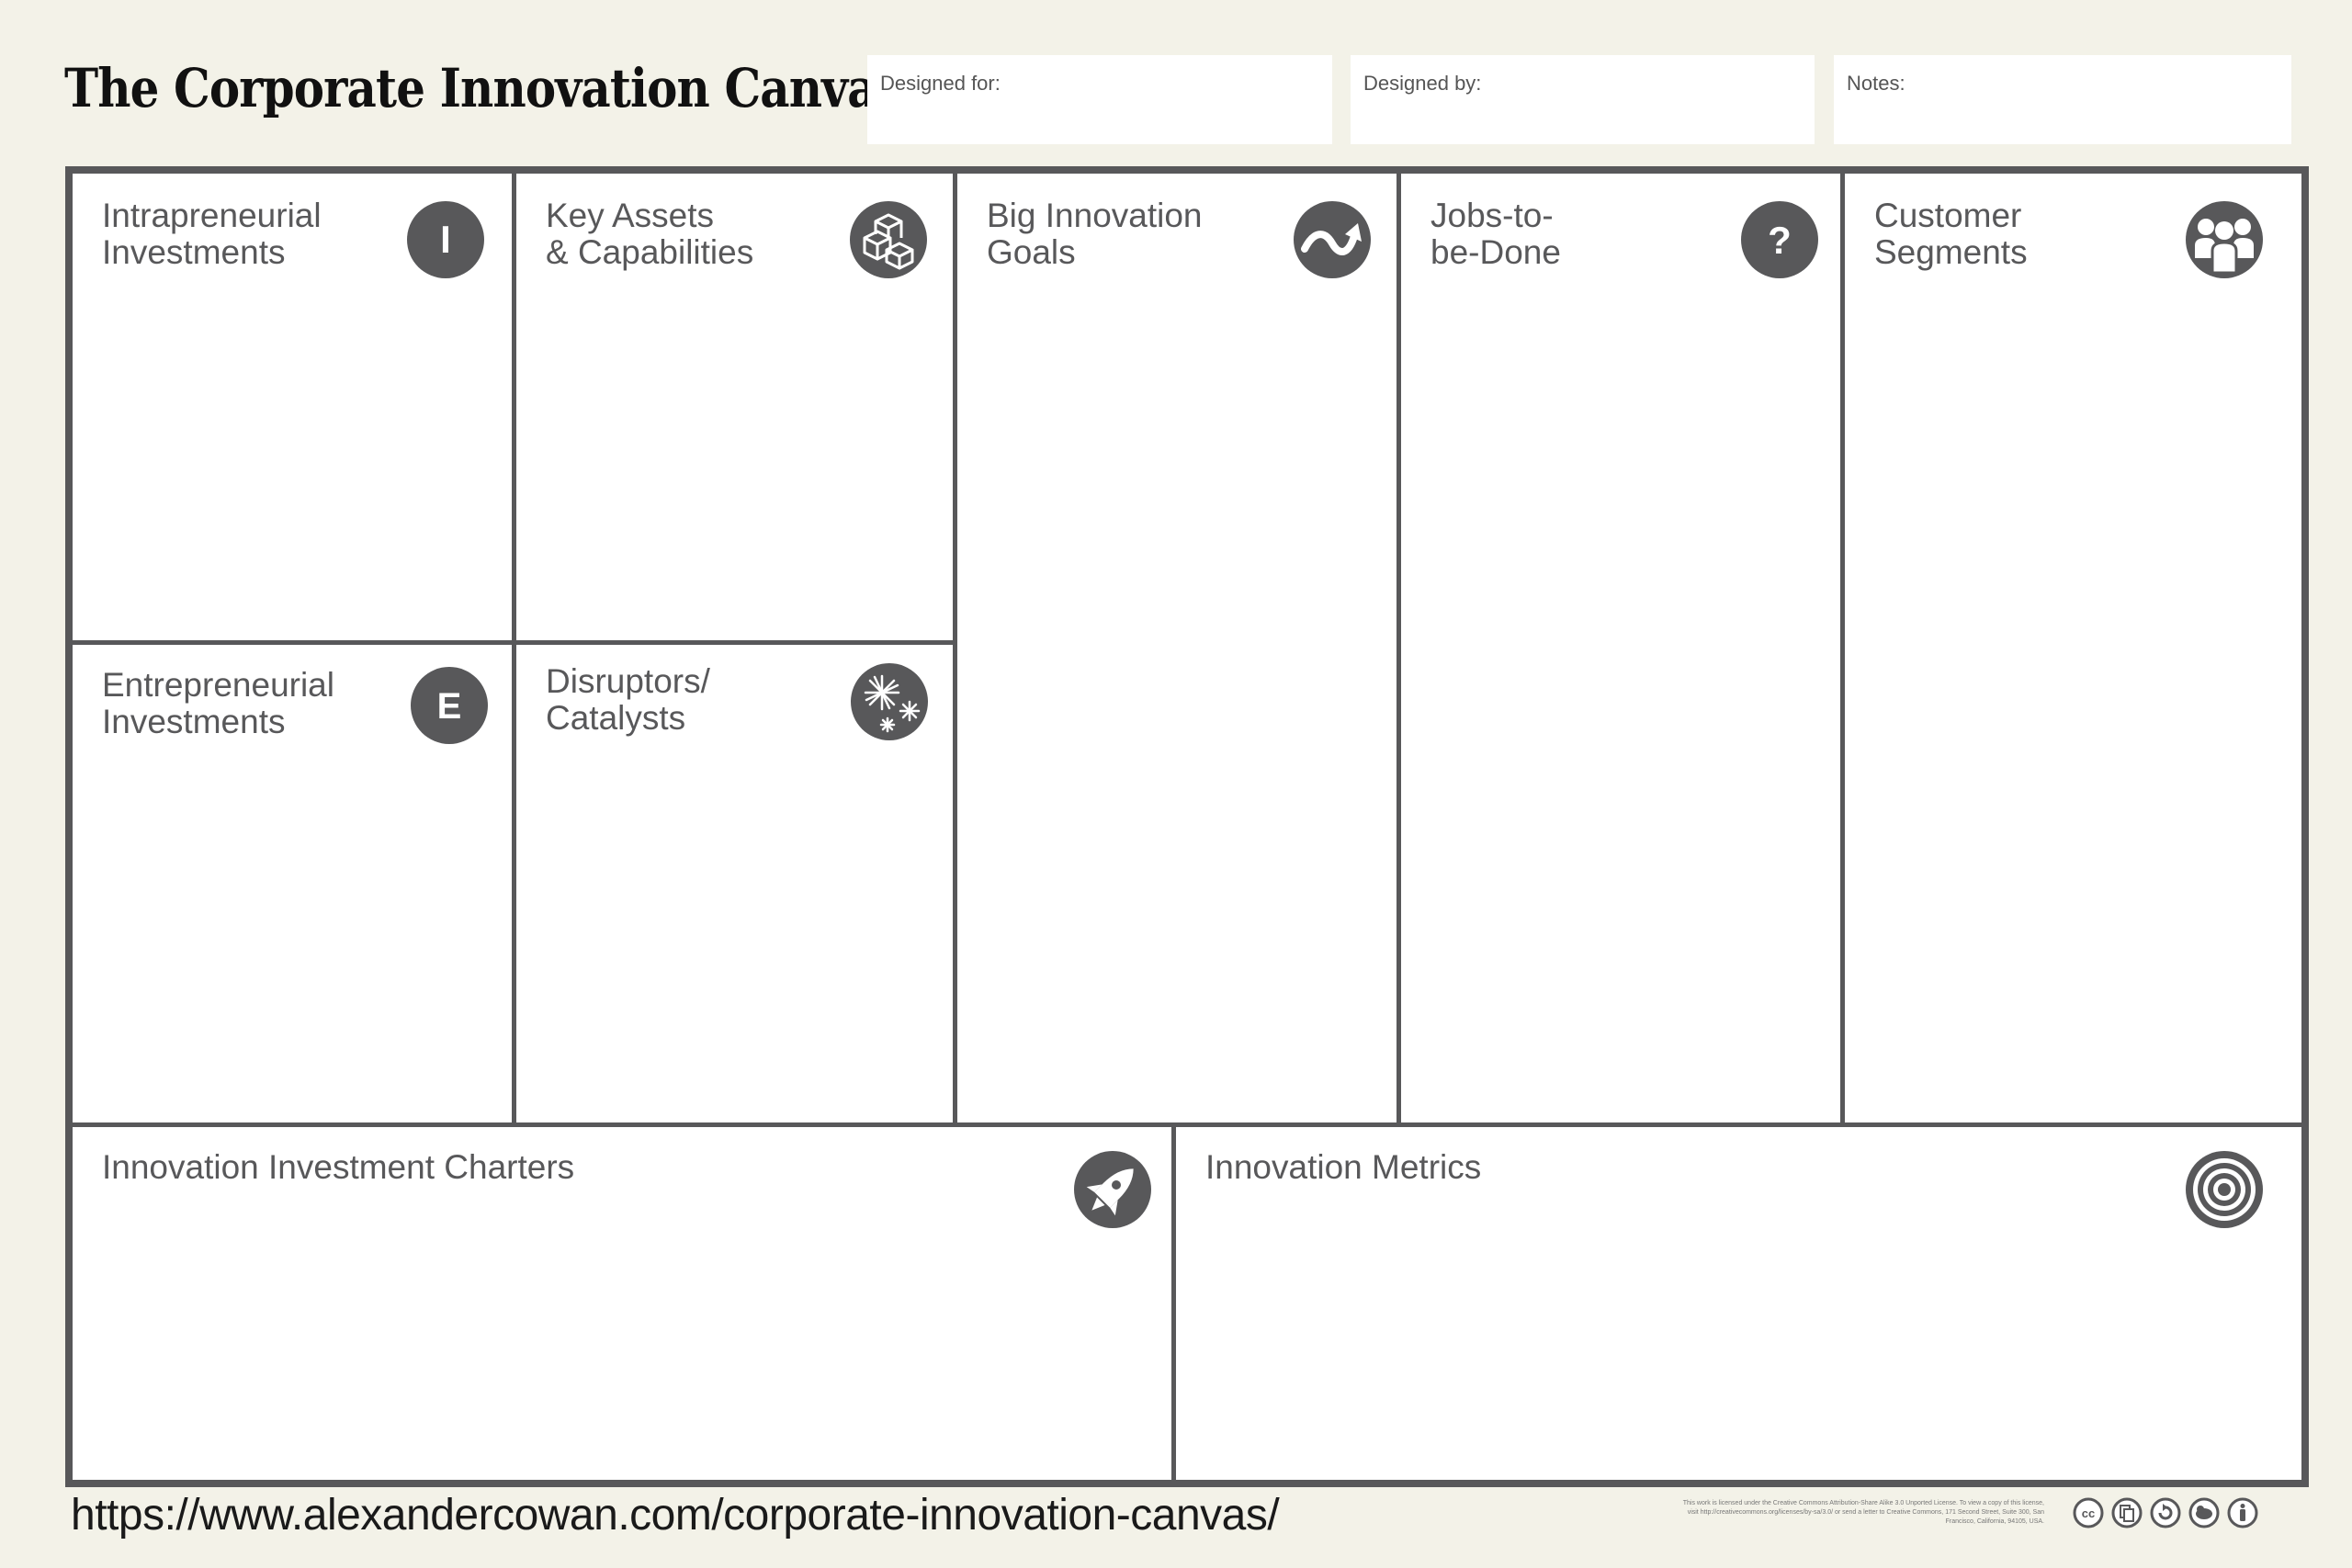 Image resolution: width=2352 pixels, height=1568 pixels. I want to click on svg-text: cc, so click(2088, 1513).